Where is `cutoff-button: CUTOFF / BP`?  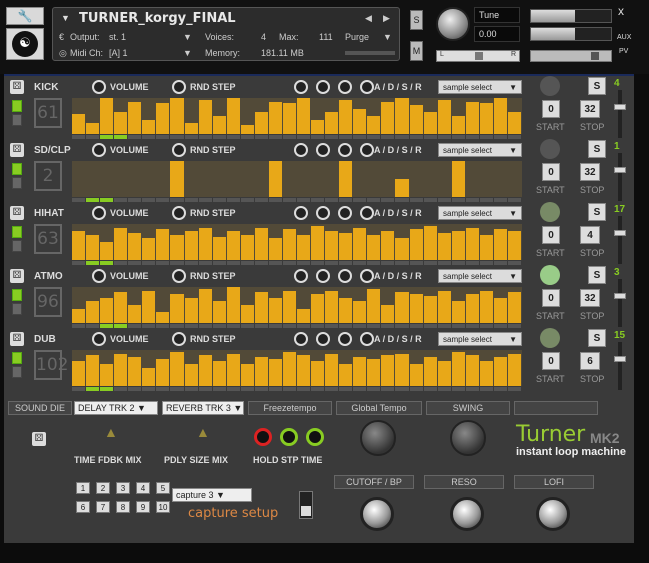
cutoff-button: CUTOFF / BP is located at coordinates (374, 482).